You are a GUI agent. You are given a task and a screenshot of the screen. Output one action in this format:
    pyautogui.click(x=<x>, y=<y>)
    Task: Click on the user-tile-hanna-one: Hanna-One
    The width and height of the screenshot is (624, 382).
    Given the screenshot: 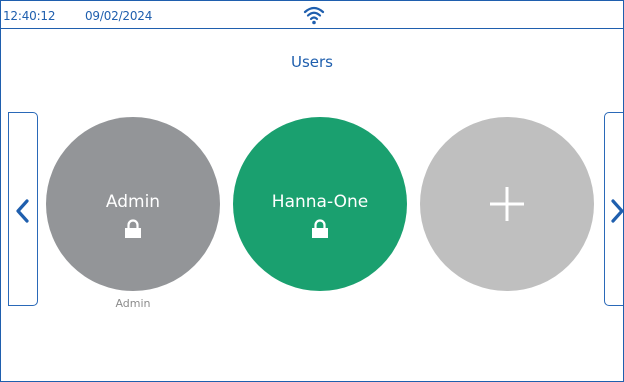 What is the action you would take?
    pyautogui.click(x=320, y=204)
    